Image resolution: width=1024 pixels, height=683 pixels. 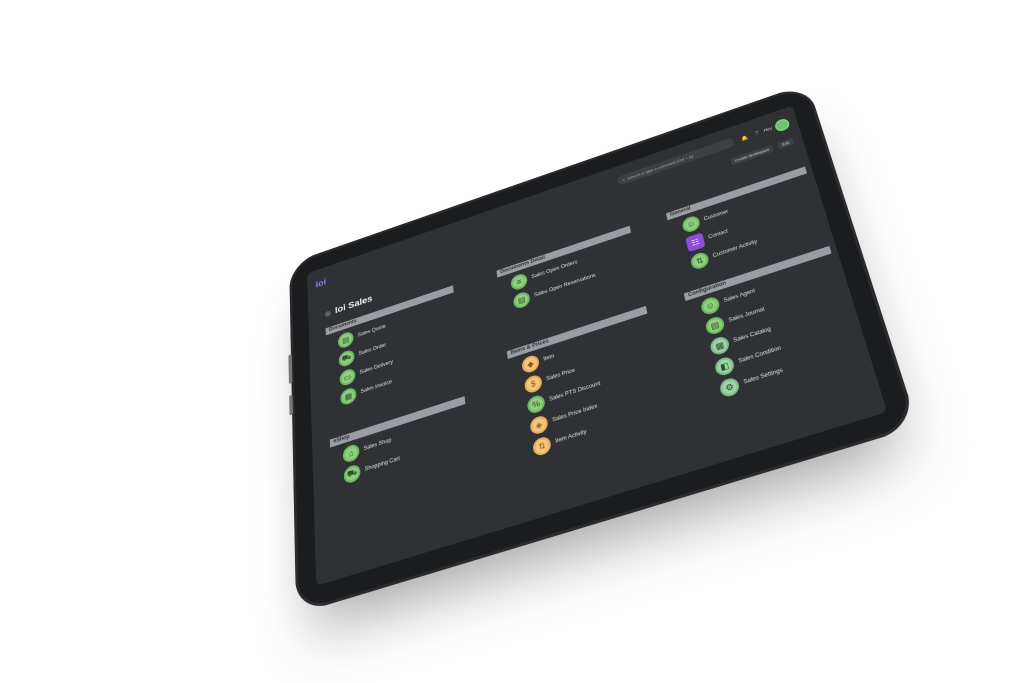 What do you see at coordinates (347, 377) in the screenshot?
I see `truck-icon: ▭` at bounding box center [347, 377].